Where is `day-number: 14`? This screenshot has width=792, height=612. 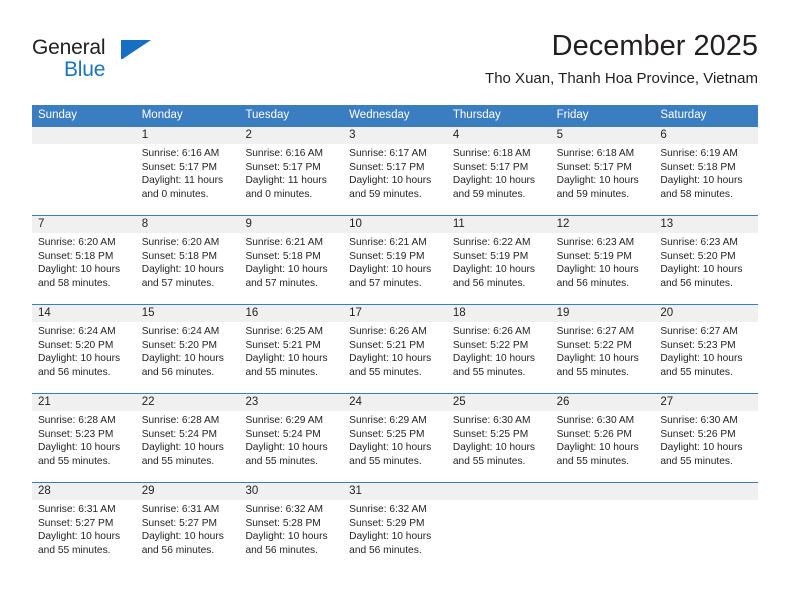 day-number: 14 is located at coordinates (84, 313).